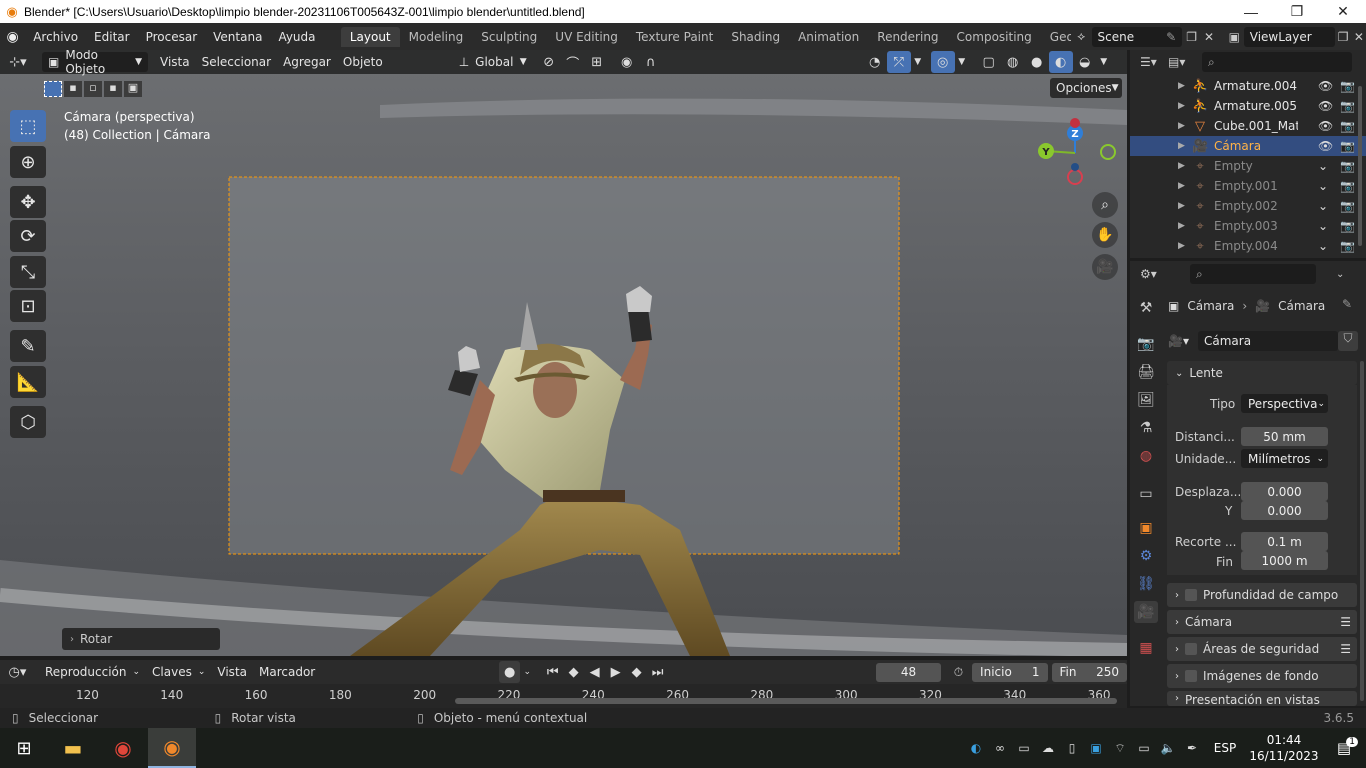 The image size is (1366, 768). What do you see at coordinates (1081, 36) in the screenshot?
I see `scene-selector-icon: ⟡` at bounding box center [1081, 36].